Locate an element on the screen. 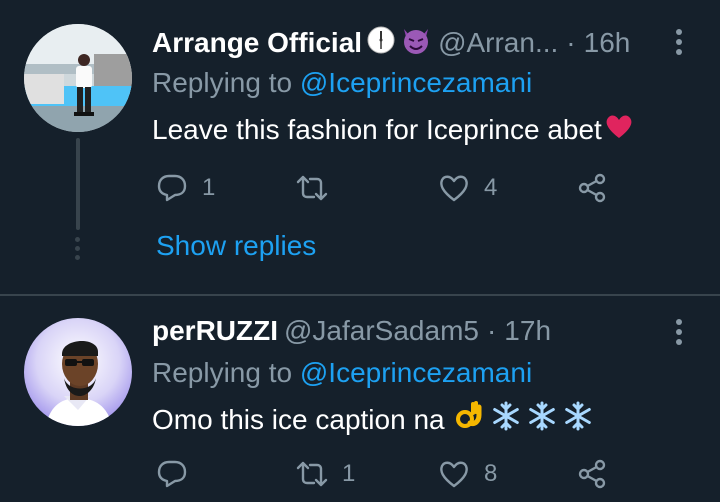  avatar-illustration is located at coordinates (78, 372).